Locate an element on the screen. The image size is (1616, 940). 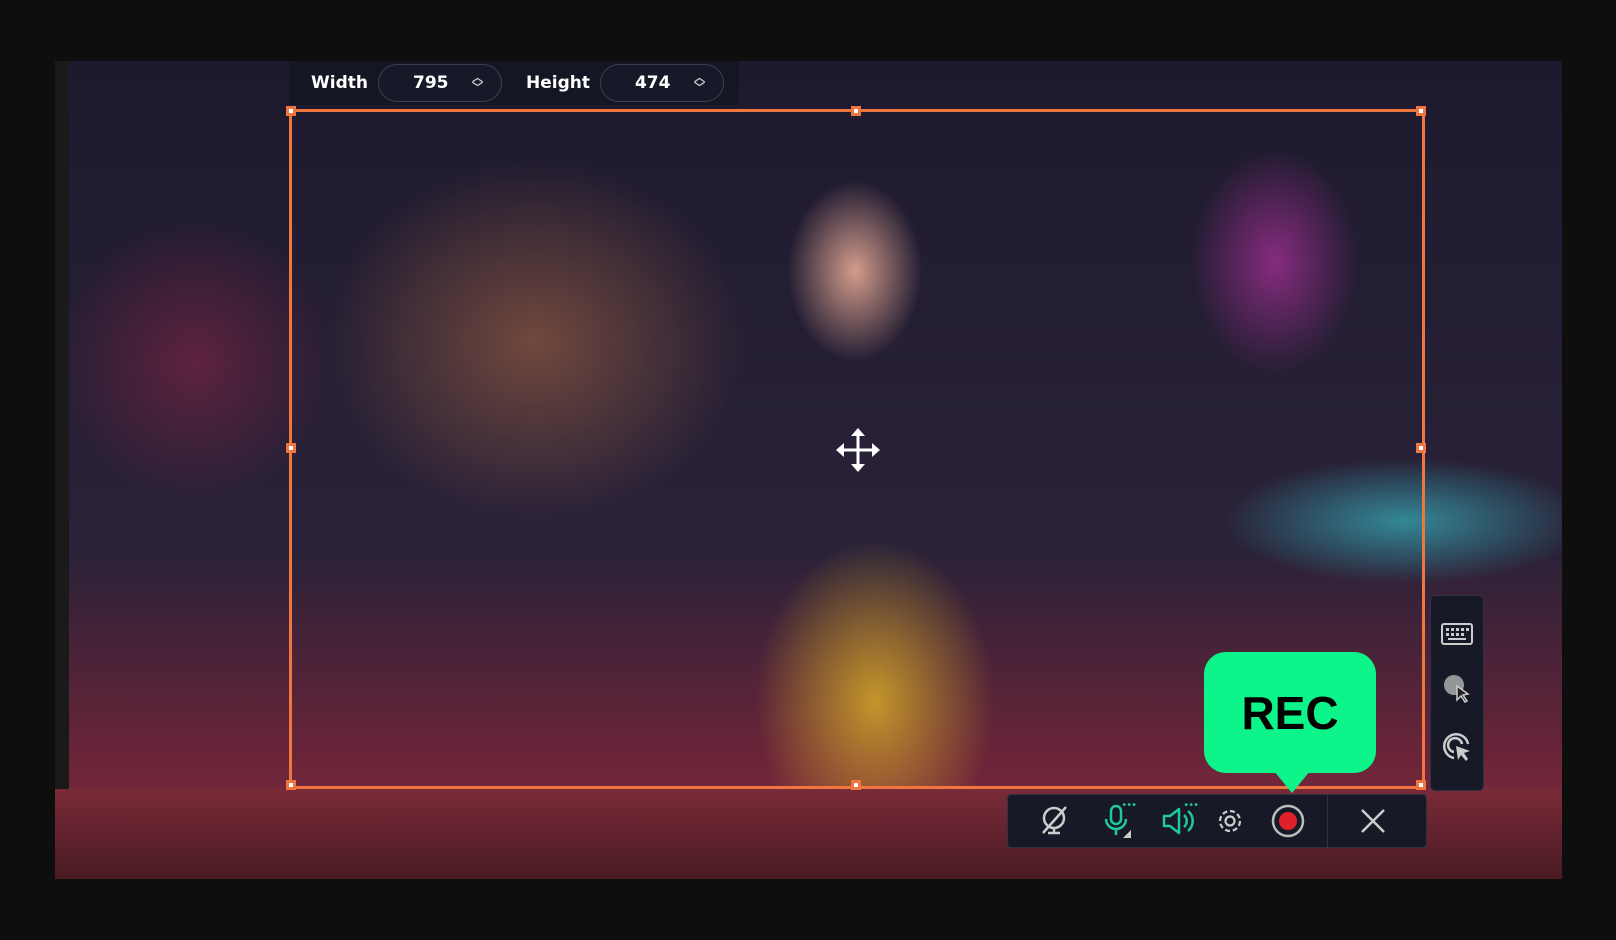
size-panel: Width 795 ︿ ﹀ Height 474 ︿ ﹀ is located at coordinates (514, 83).